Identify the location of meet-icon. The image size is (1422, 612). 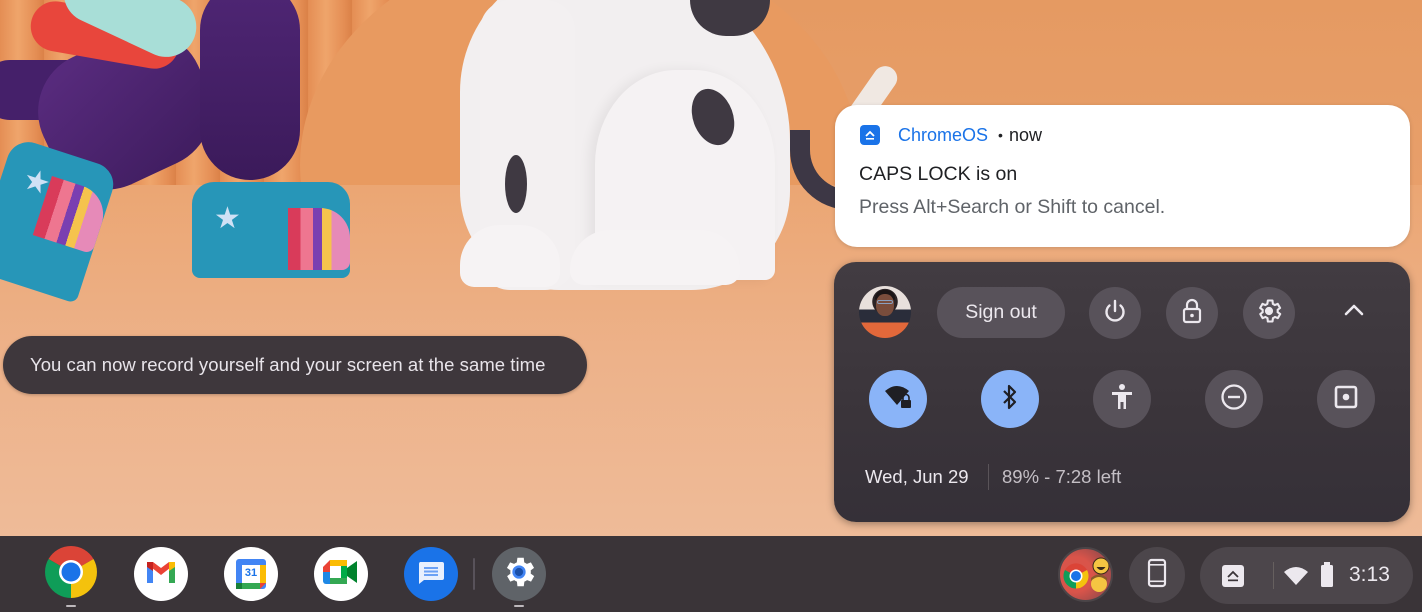
(341, 574).